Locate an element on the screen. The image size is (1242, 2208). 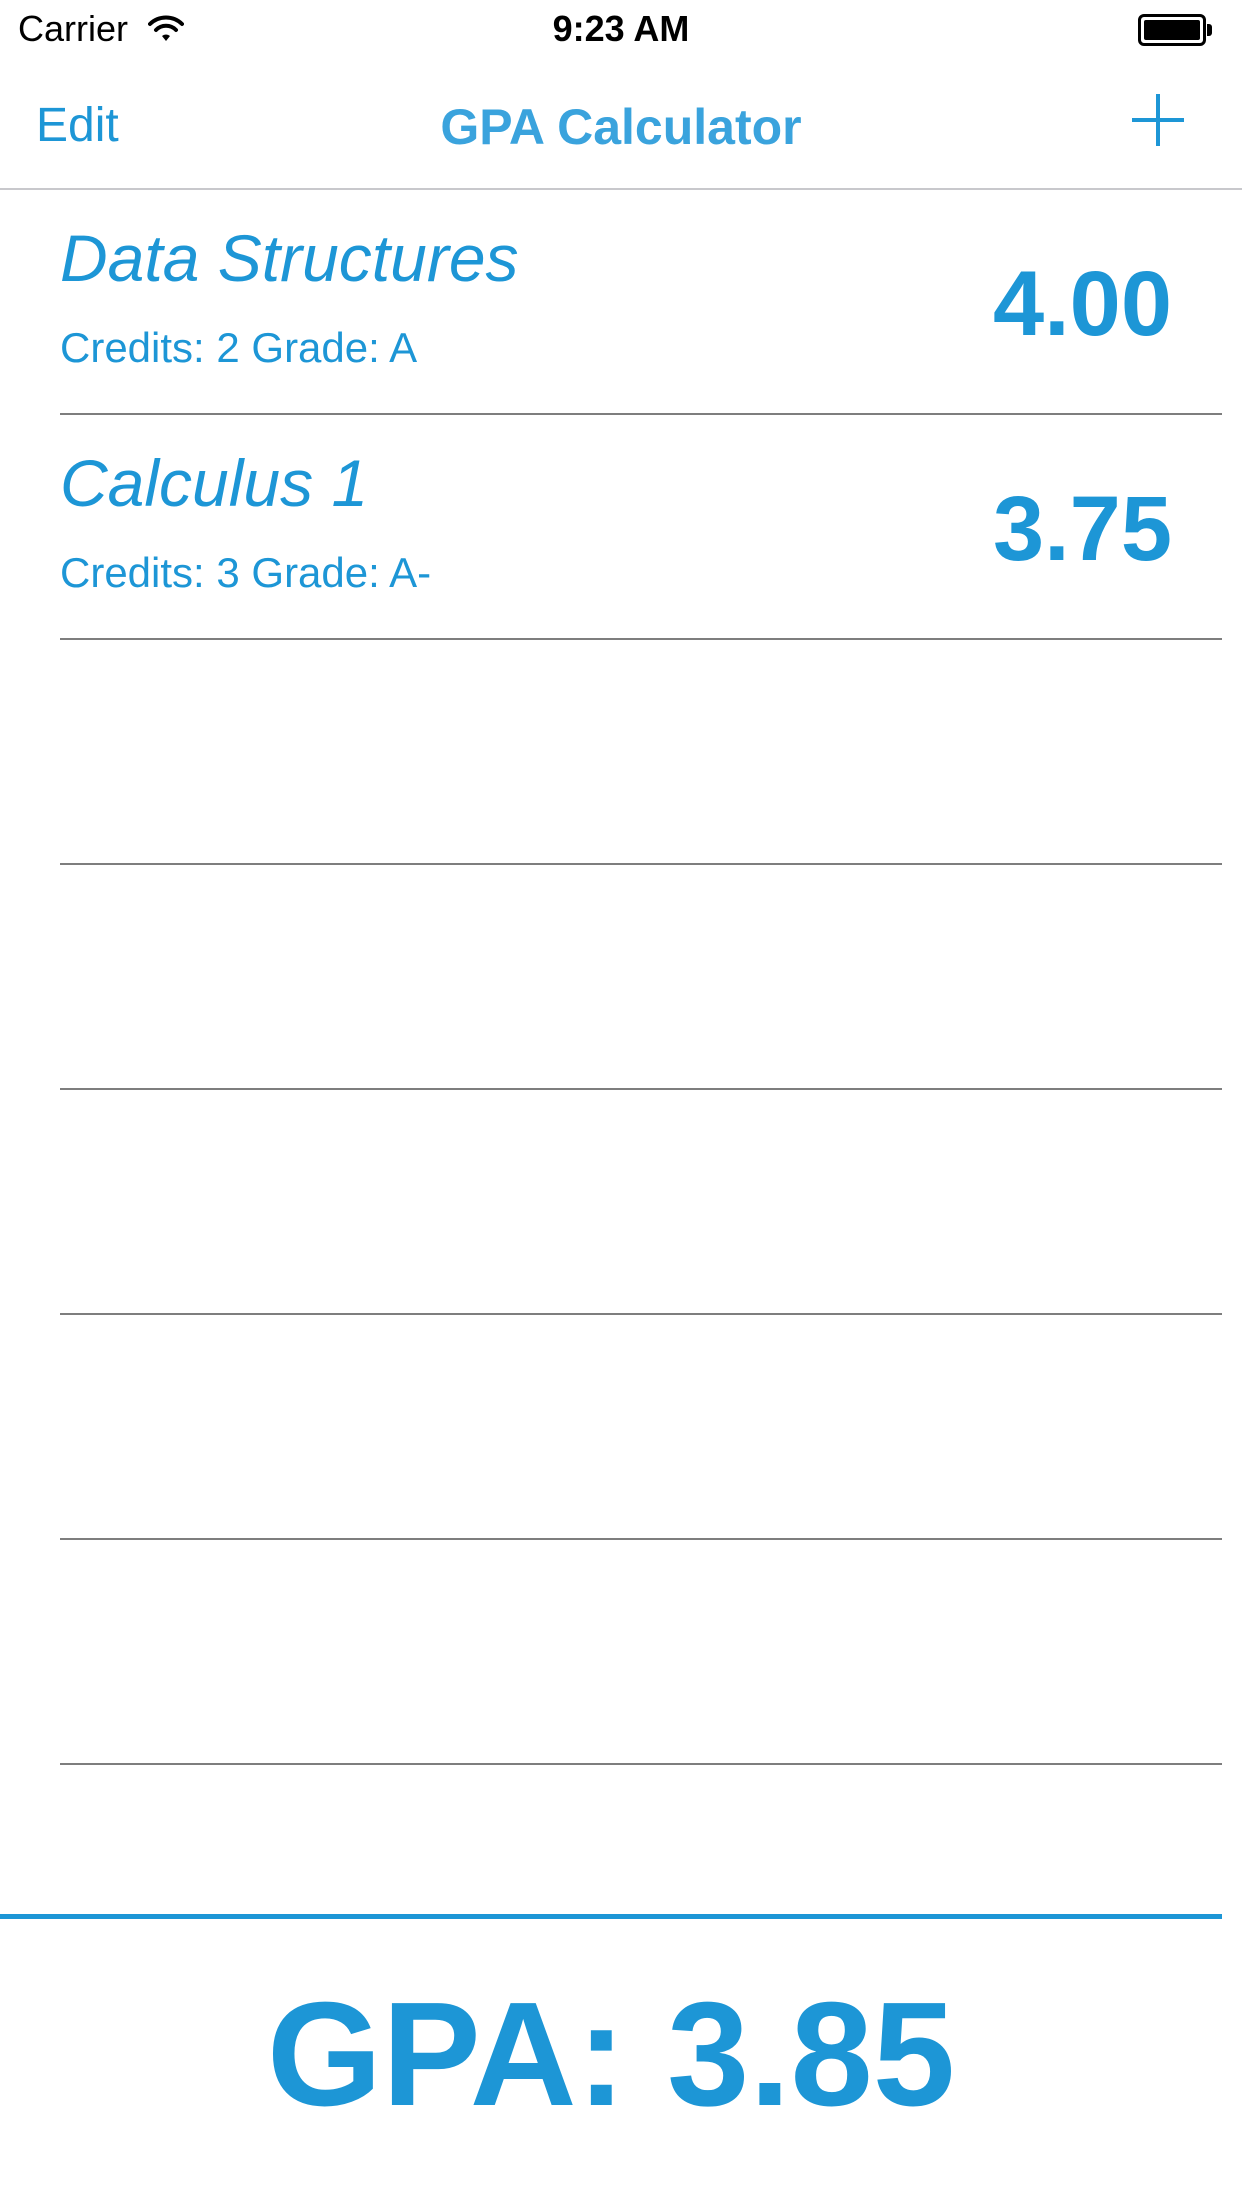
navigation-bar: Edit GPA Calculator is located at coordinates (621, 126).